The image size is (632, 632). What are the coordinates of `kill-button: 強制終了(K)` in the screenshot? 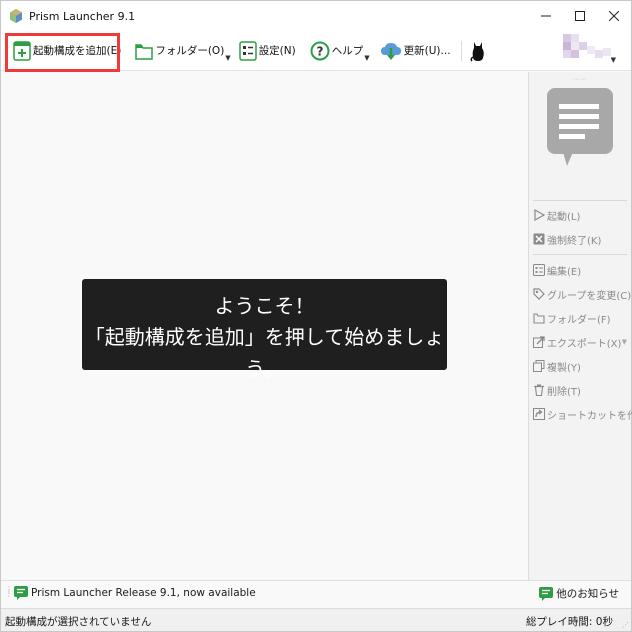 It's located at (567, 239).